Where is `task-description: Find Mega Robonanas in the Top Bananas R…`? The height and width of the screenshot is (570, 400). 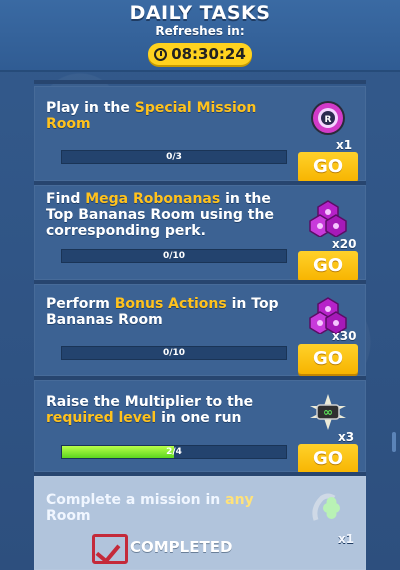
task-description: Find Mega Robonanas in the Top Bananas R… is located at coordinates (160, 215).